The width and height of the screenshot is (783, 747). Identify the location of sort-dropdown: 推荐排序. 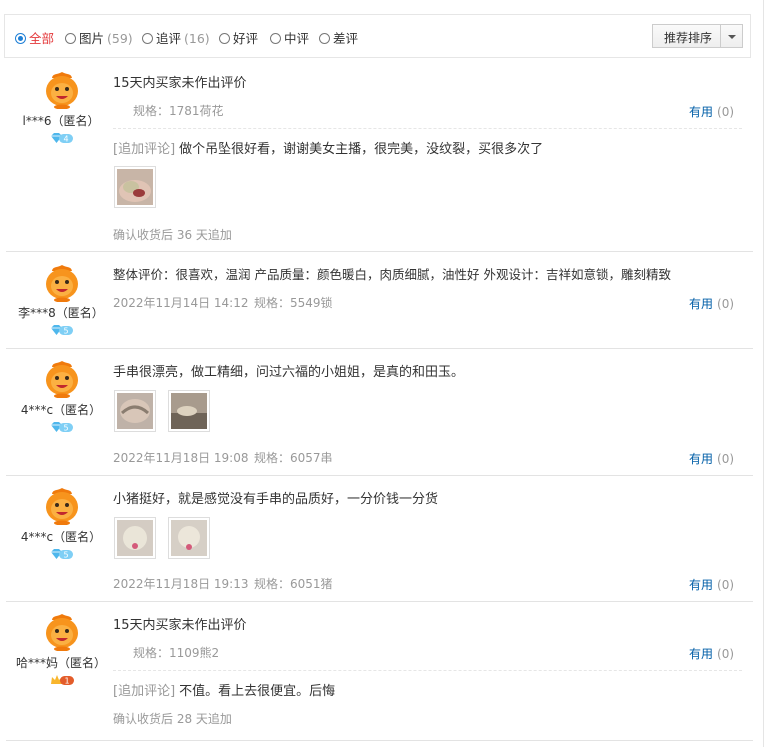
(697, 36).